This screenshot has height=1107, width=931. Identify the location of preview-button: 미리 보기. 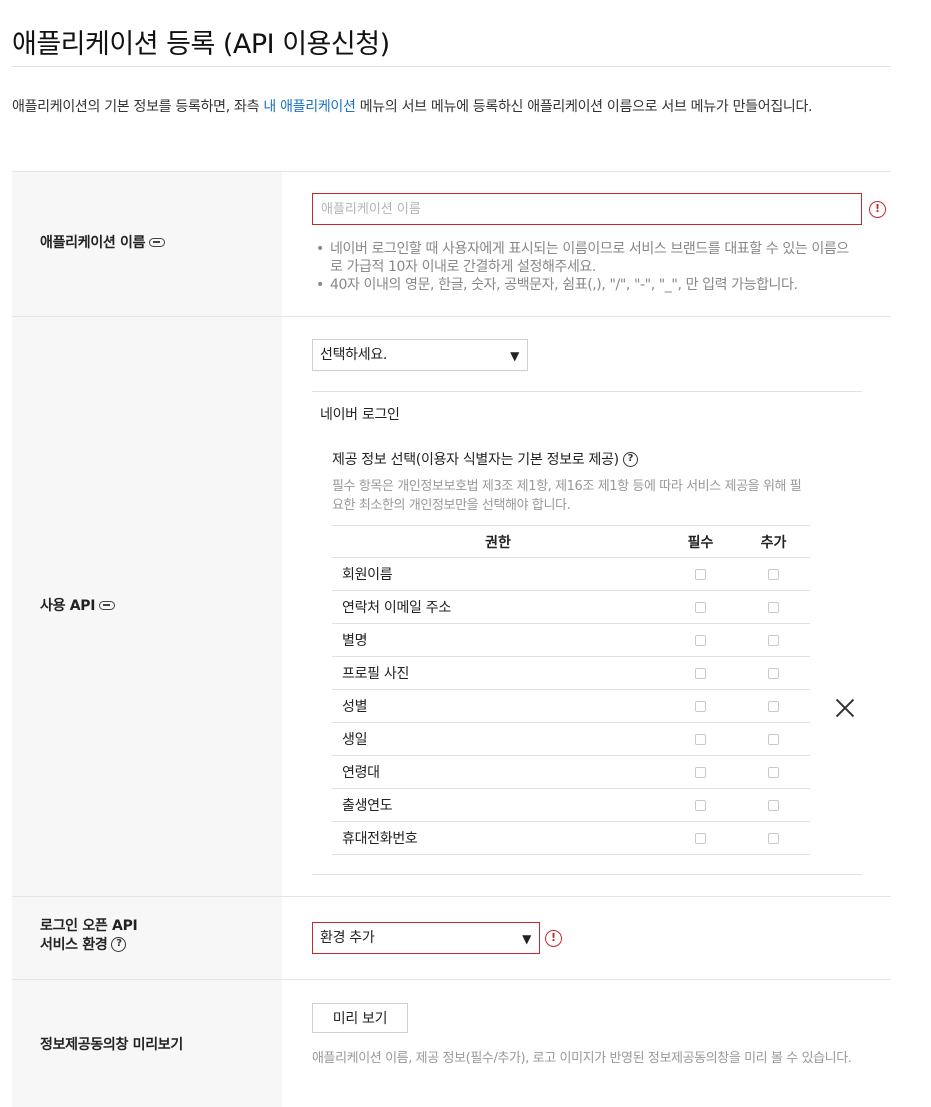
(360, 1018).